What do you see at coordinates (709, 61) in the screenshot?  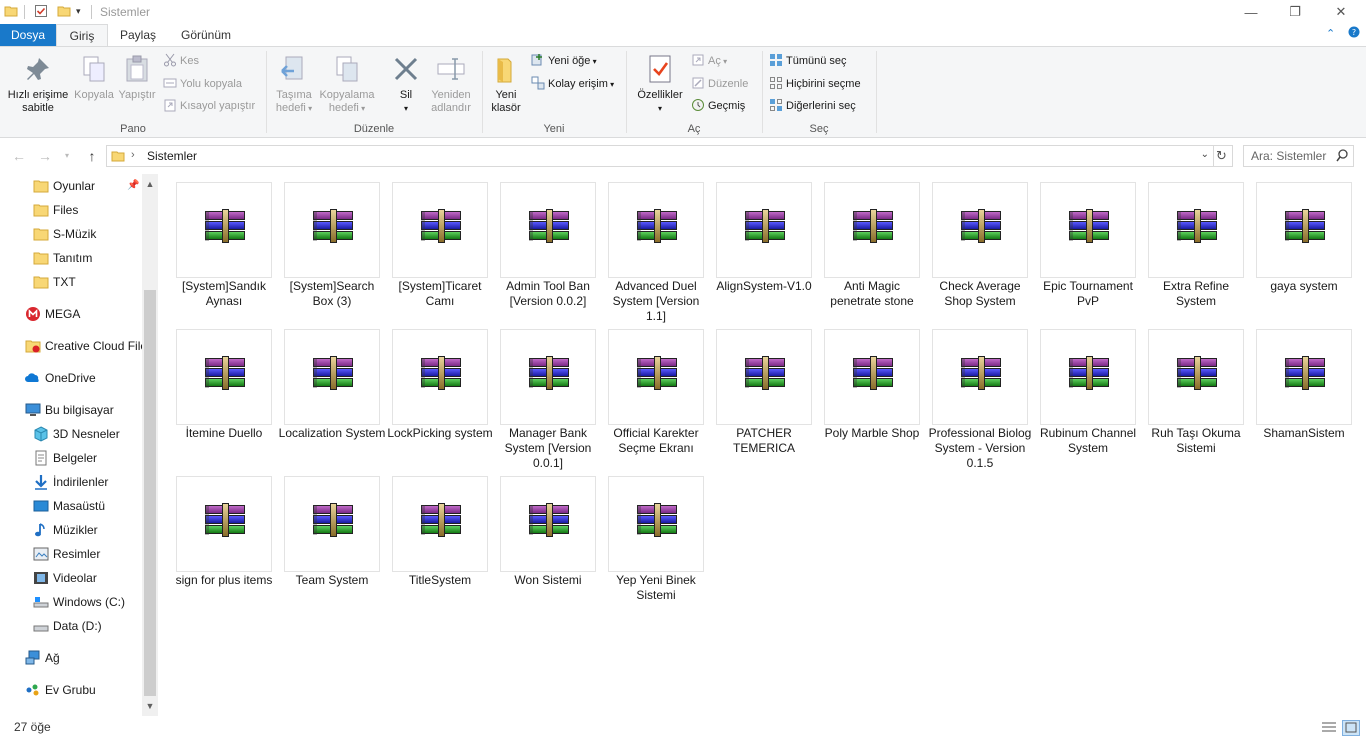 I see `open-button: Aç ▾` at bounding box center [709, 61].